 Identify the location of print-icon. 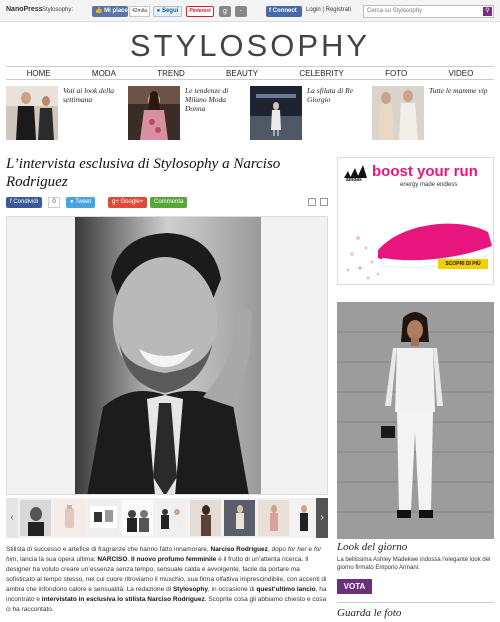
(324, 202).